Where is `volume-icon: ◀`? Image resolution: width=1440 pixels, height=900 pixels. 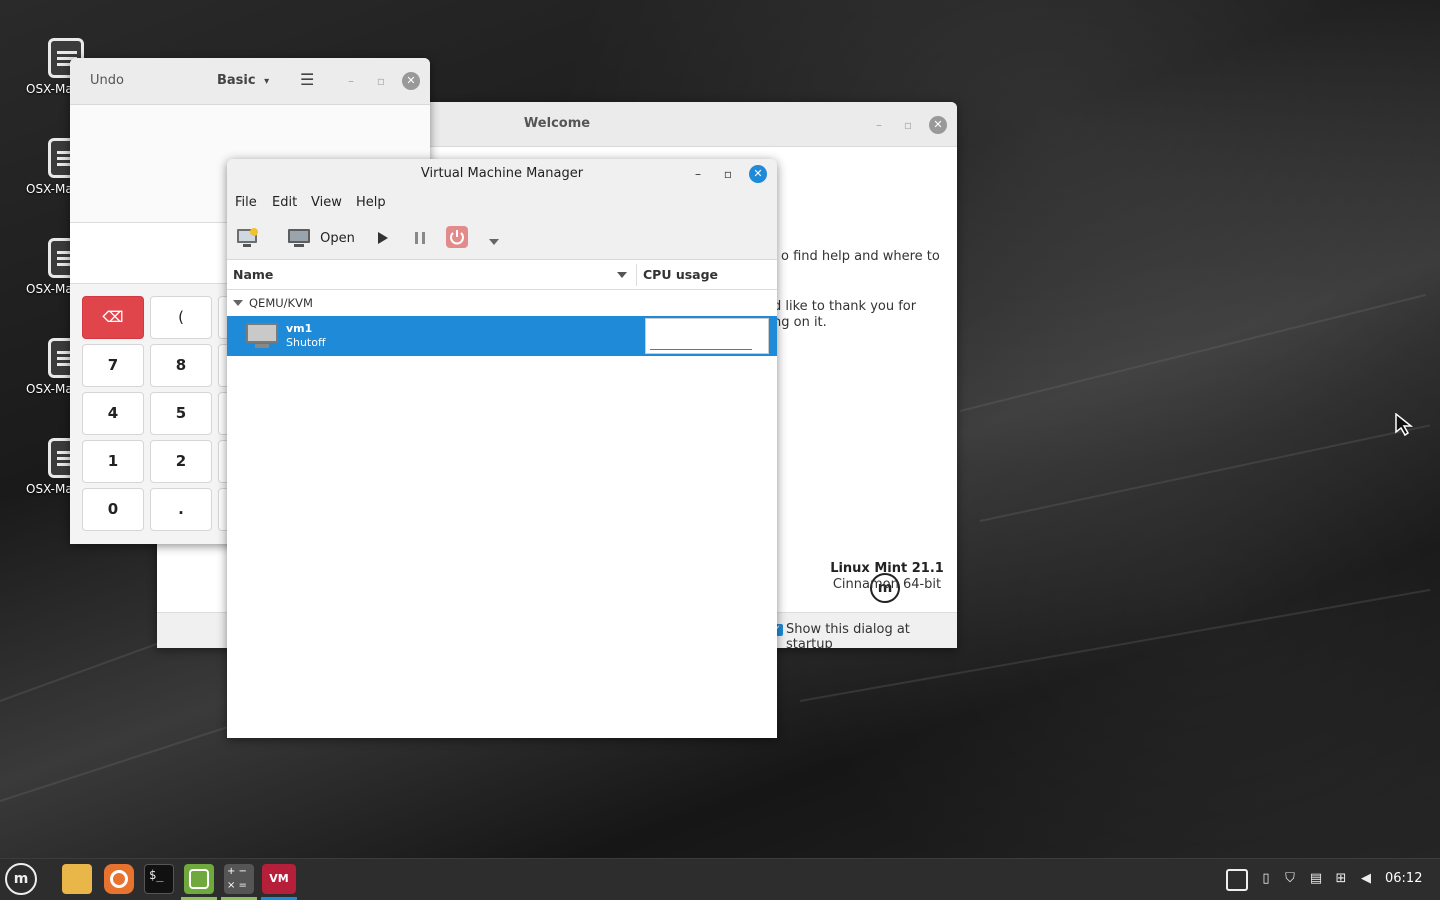
volume-icon: ◀ is located at coordinates (1366, 879).